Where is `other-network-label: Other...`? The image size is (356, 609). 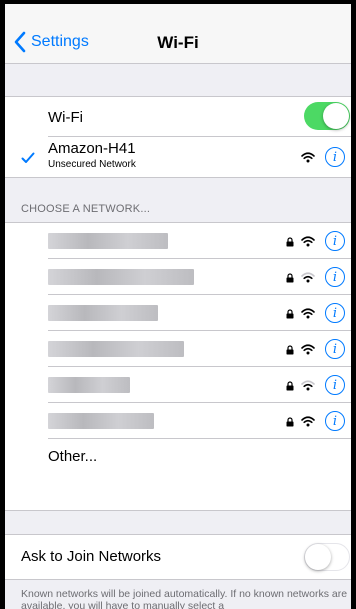
other-network-label: Other... is located at coordinates (73, 456).